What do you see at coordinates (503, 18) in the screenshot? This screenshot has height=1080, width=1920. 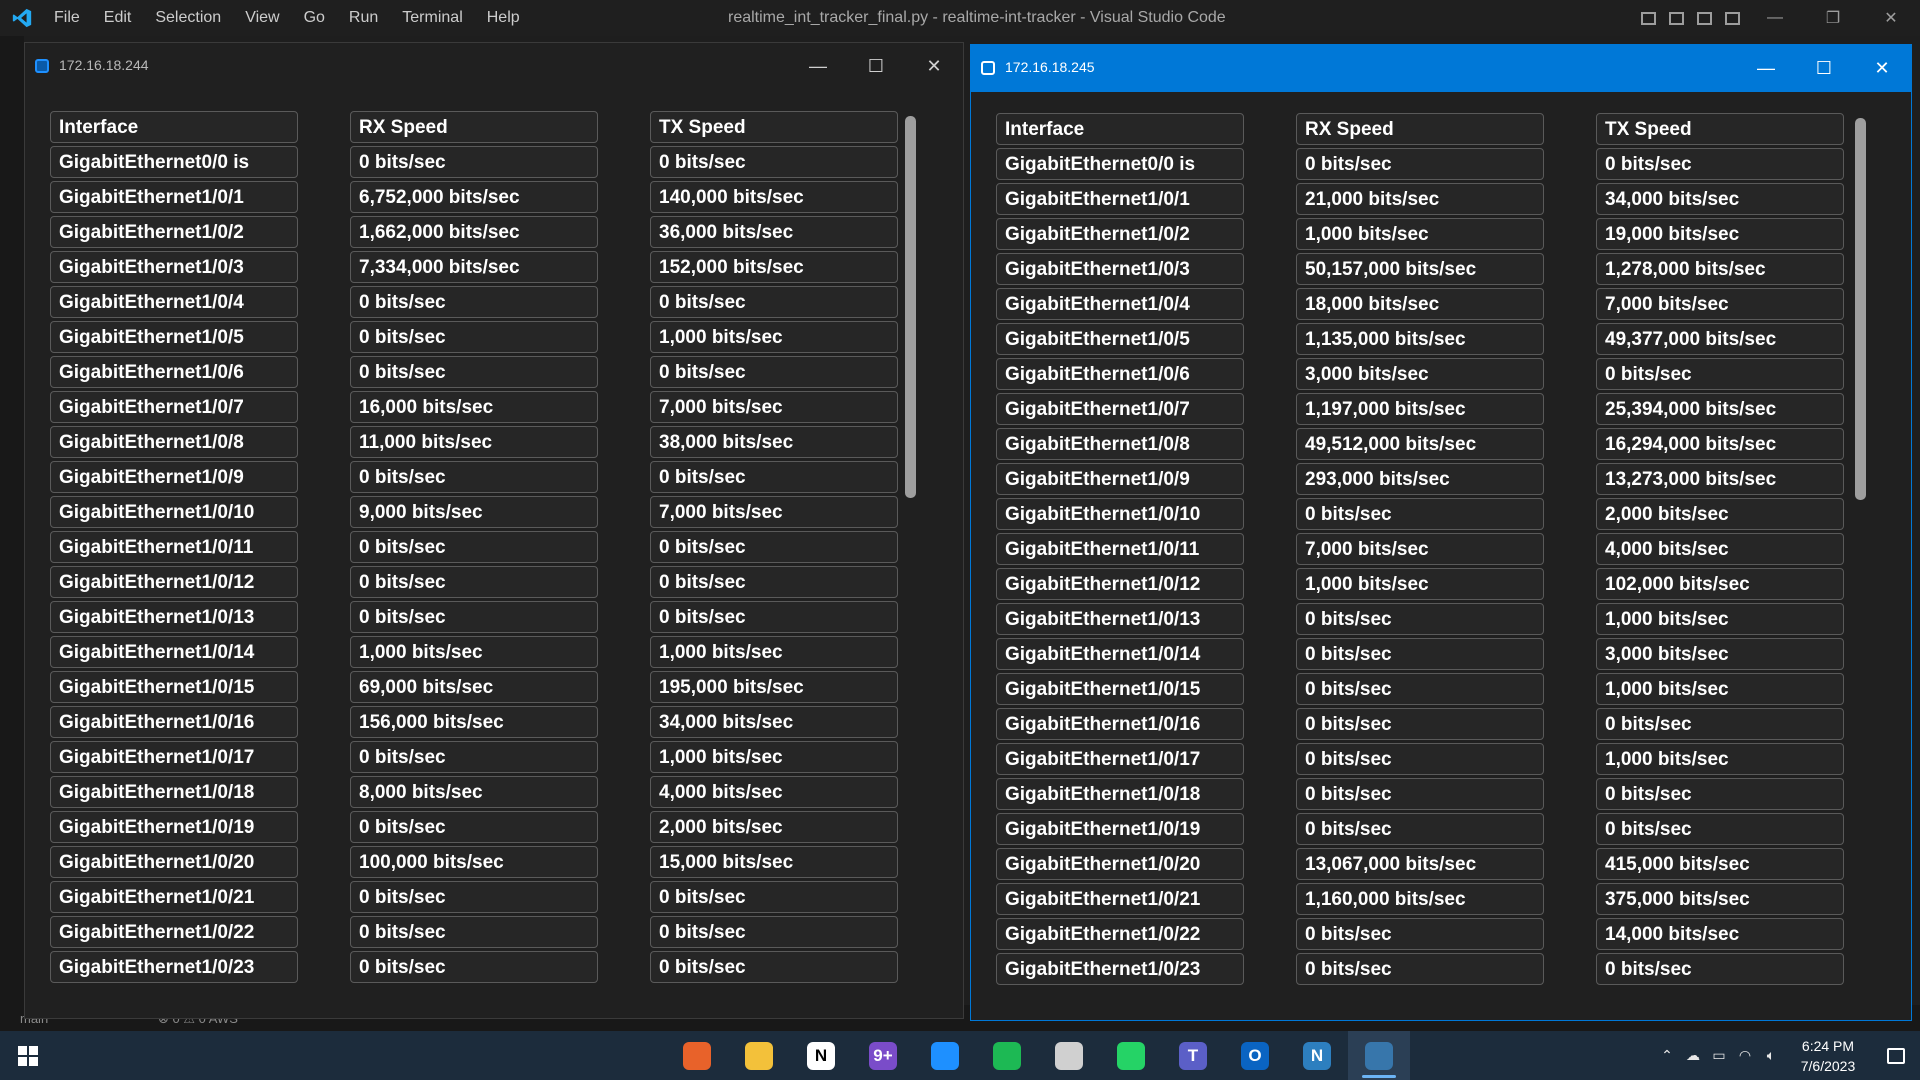 I see `menu-help: Help` at bounding box center [503, 18].